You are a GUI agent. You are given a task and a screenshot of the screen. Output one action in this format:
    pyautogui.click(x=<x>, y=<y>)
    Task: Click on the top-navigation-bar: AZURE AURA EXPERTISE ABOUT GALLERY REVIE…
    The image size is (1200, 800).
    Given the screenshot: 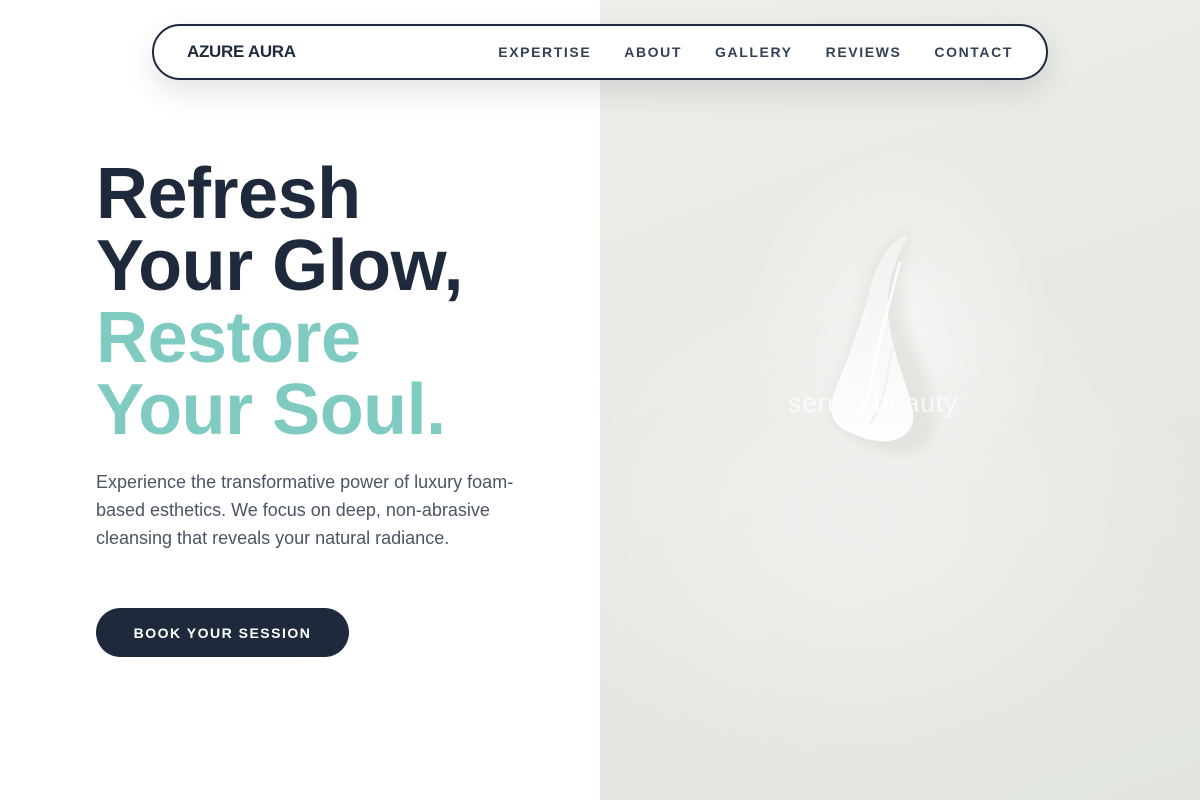 What is the action you would take?
    pyautogui.click(x=600, y=52)
    